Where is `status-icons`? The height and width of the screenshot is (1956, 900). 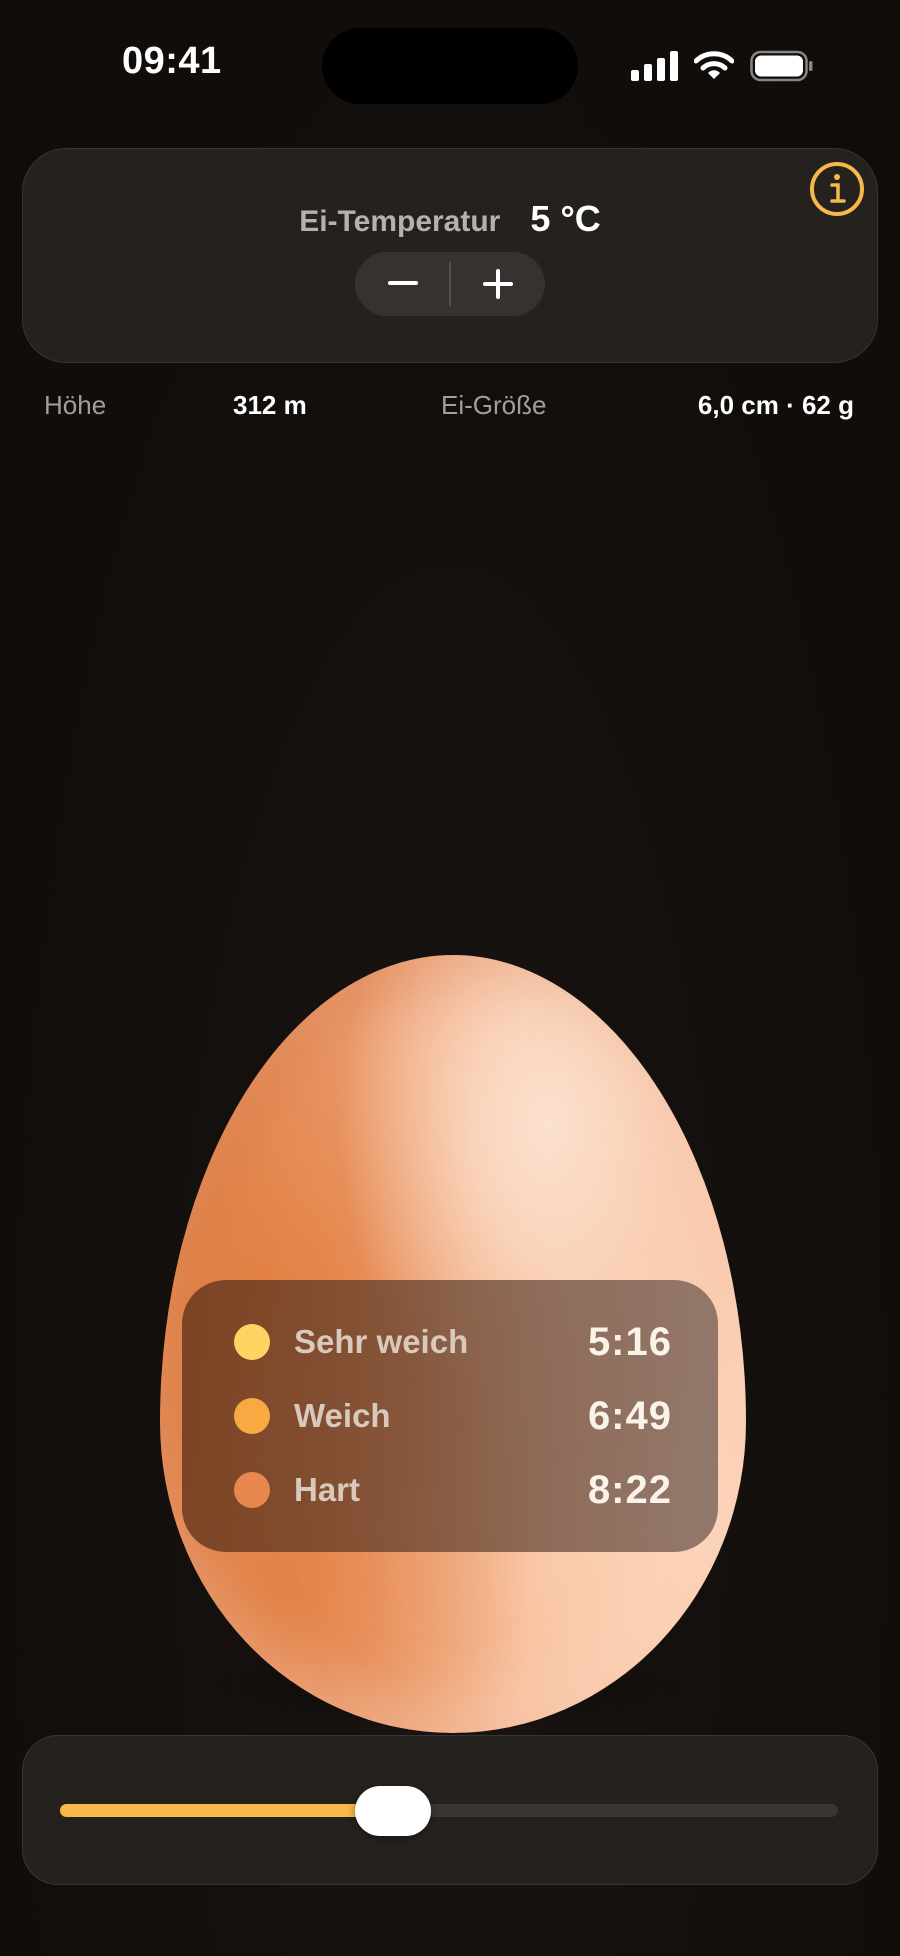
status-icons is located at coordinates (722, 66).